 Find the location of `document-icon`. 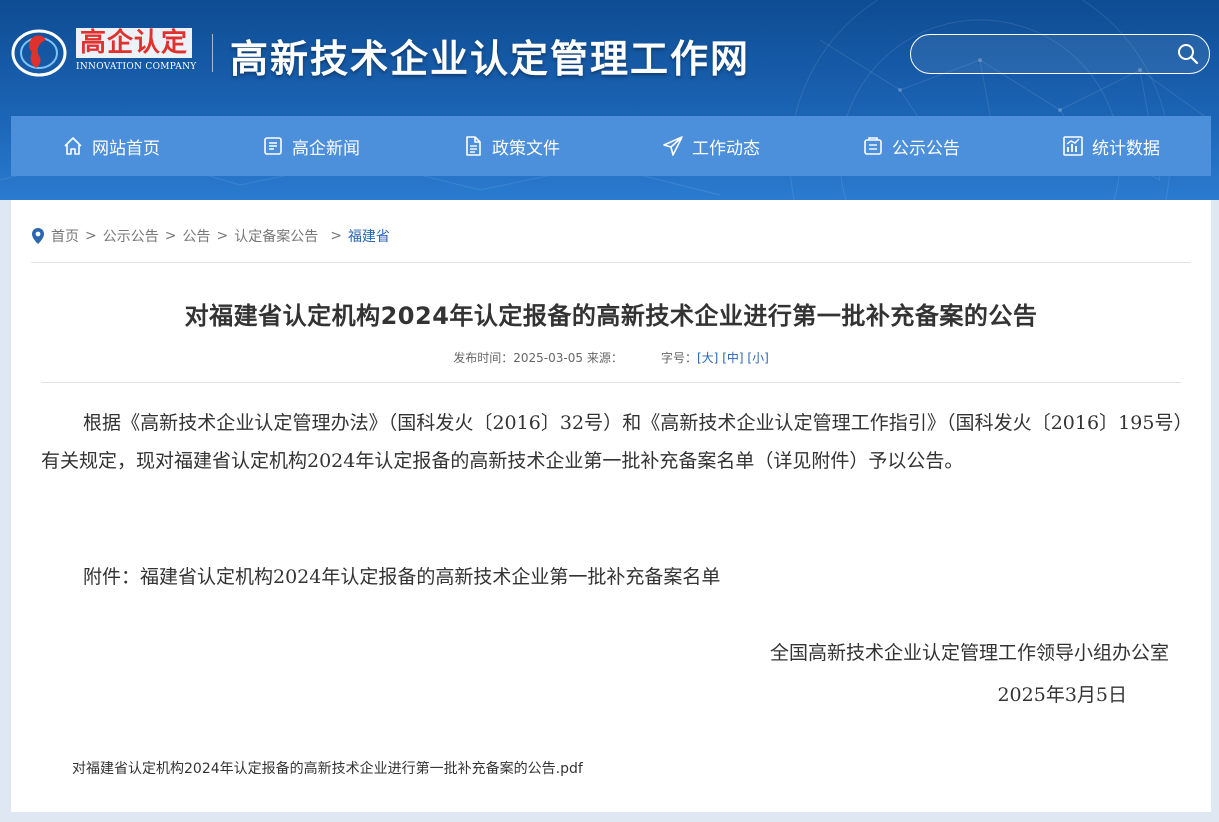

document-icon is located at coordinates (473, 146).